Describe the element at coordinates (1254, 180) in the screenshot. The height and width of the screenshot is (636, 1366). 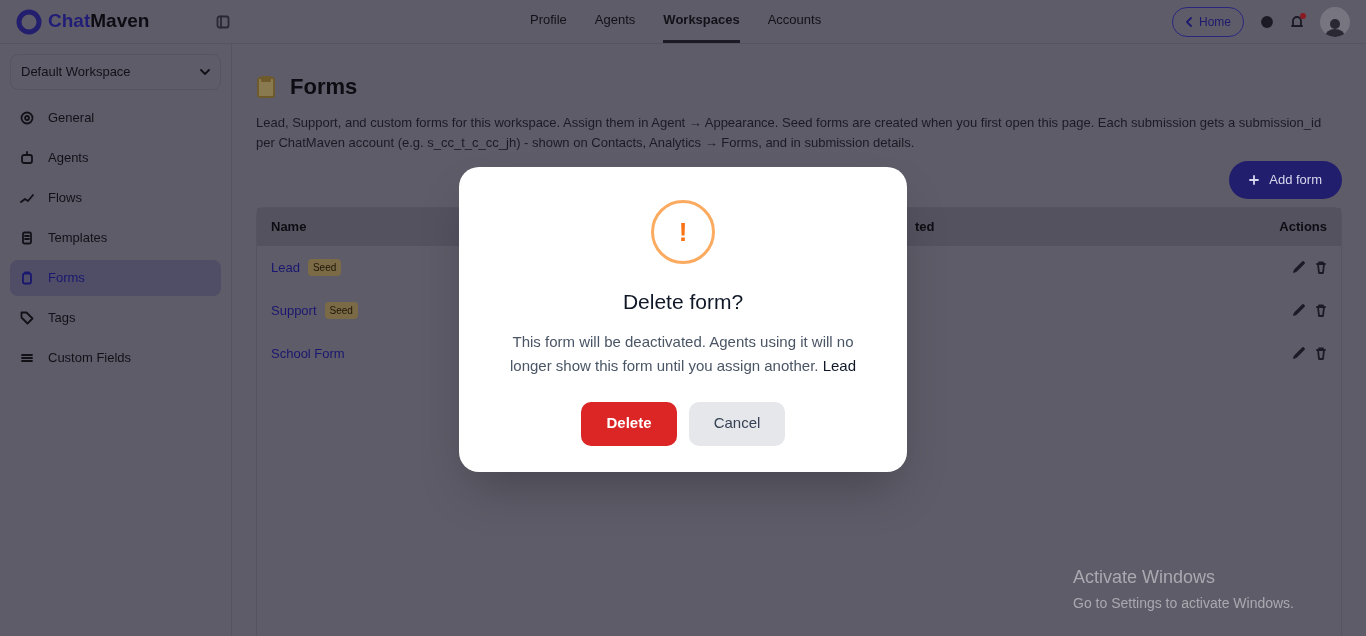
I see `plus-icon` at that location.